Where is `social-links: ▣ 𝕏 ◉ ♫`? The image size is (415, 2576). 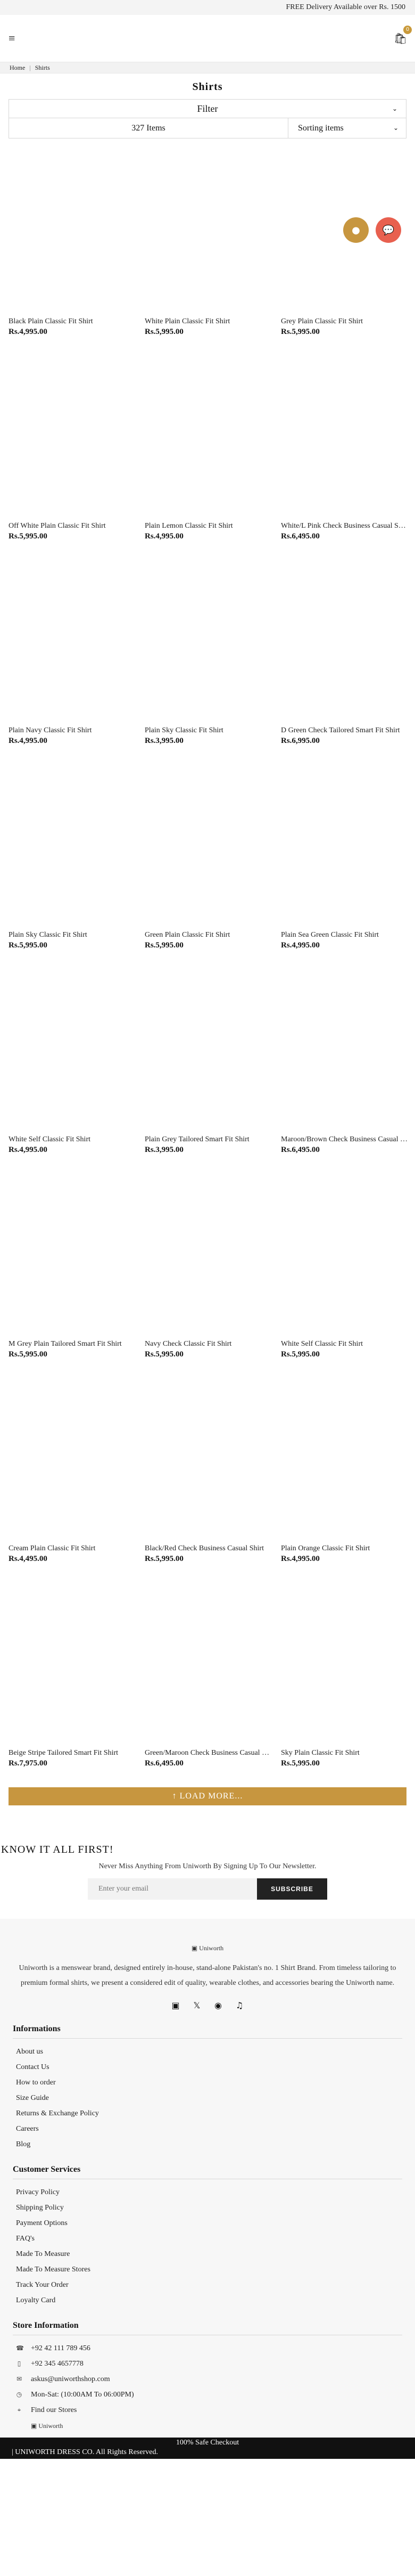 social-links: ▣ 𝕏 ◉ ♫ is located at coordinates (207, 2005).